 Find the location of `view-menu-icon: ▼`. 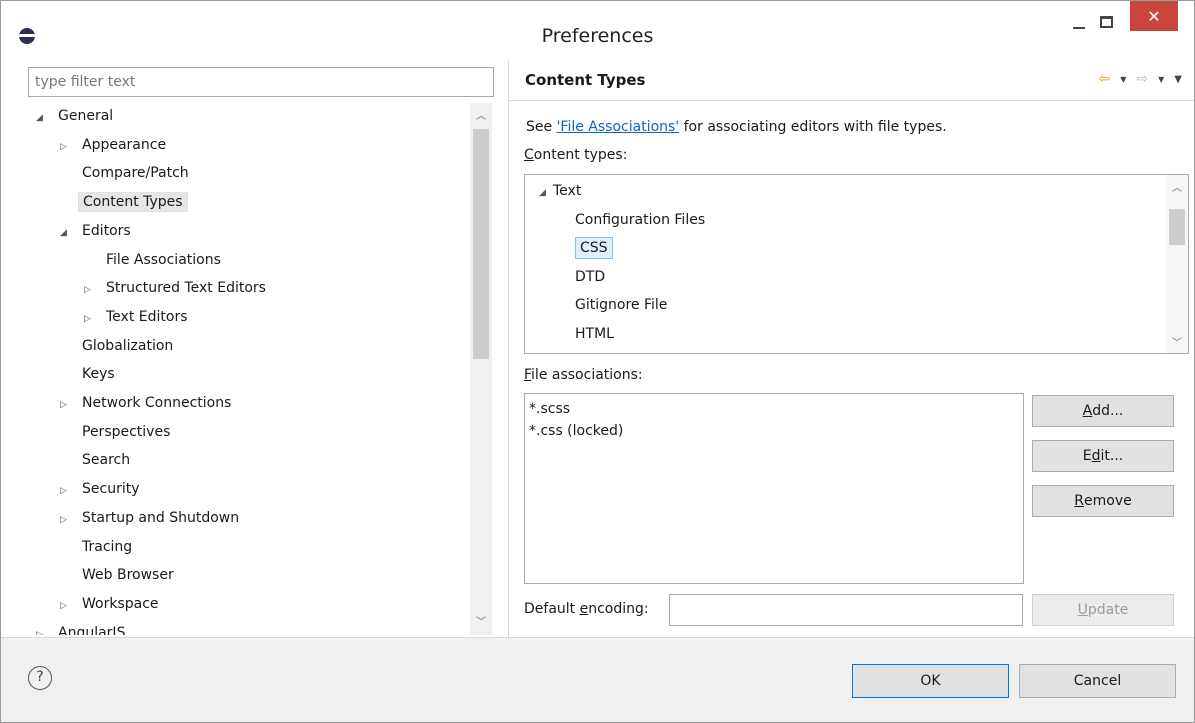

view-menu-icon: ▼ is located at coordinates (1178, 79).